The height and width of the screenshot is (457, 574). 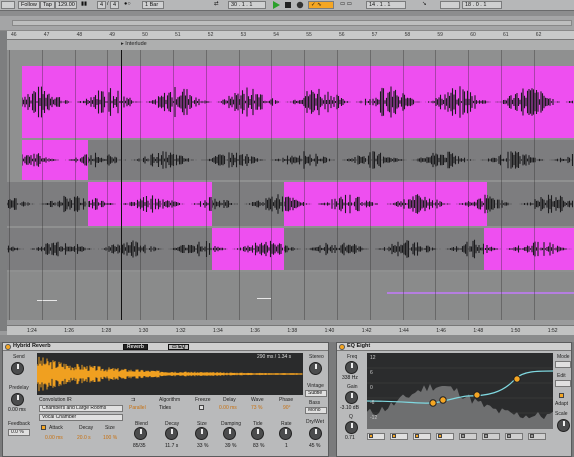 I want to click on draw-mode-icon: ↘, so click(x=424, y=5).